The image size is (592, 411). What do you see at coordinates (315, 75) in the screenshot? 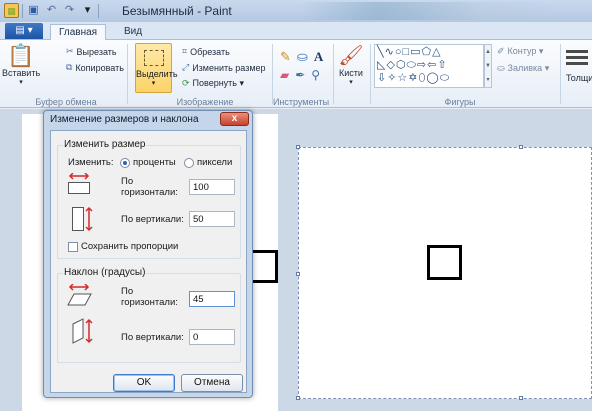
I see `magnifier-icon: ⚲` at bounding box center [315, 75].